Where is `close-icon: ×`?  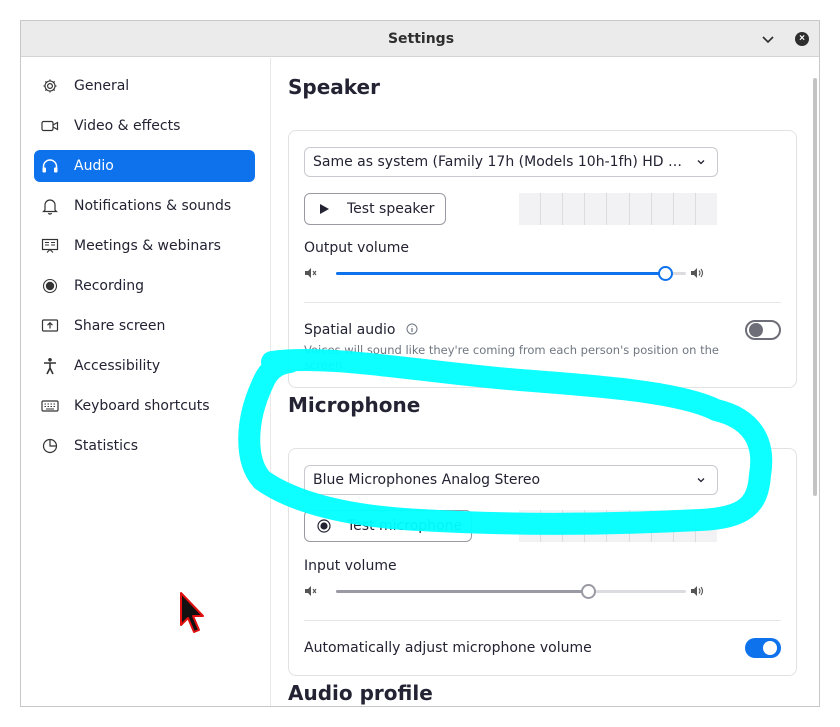
close-icon: × is located at coordinates (802, 39).